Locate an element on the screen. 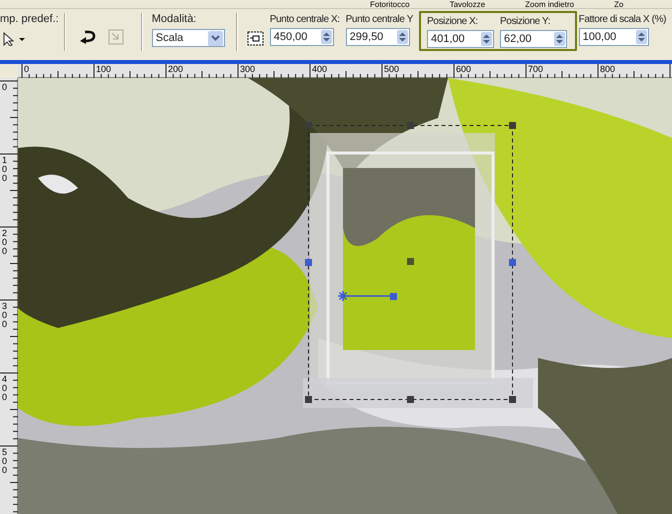 The width and height of the screenshot is (672, 514). pivot-handle is located at coordinates (410, 261).